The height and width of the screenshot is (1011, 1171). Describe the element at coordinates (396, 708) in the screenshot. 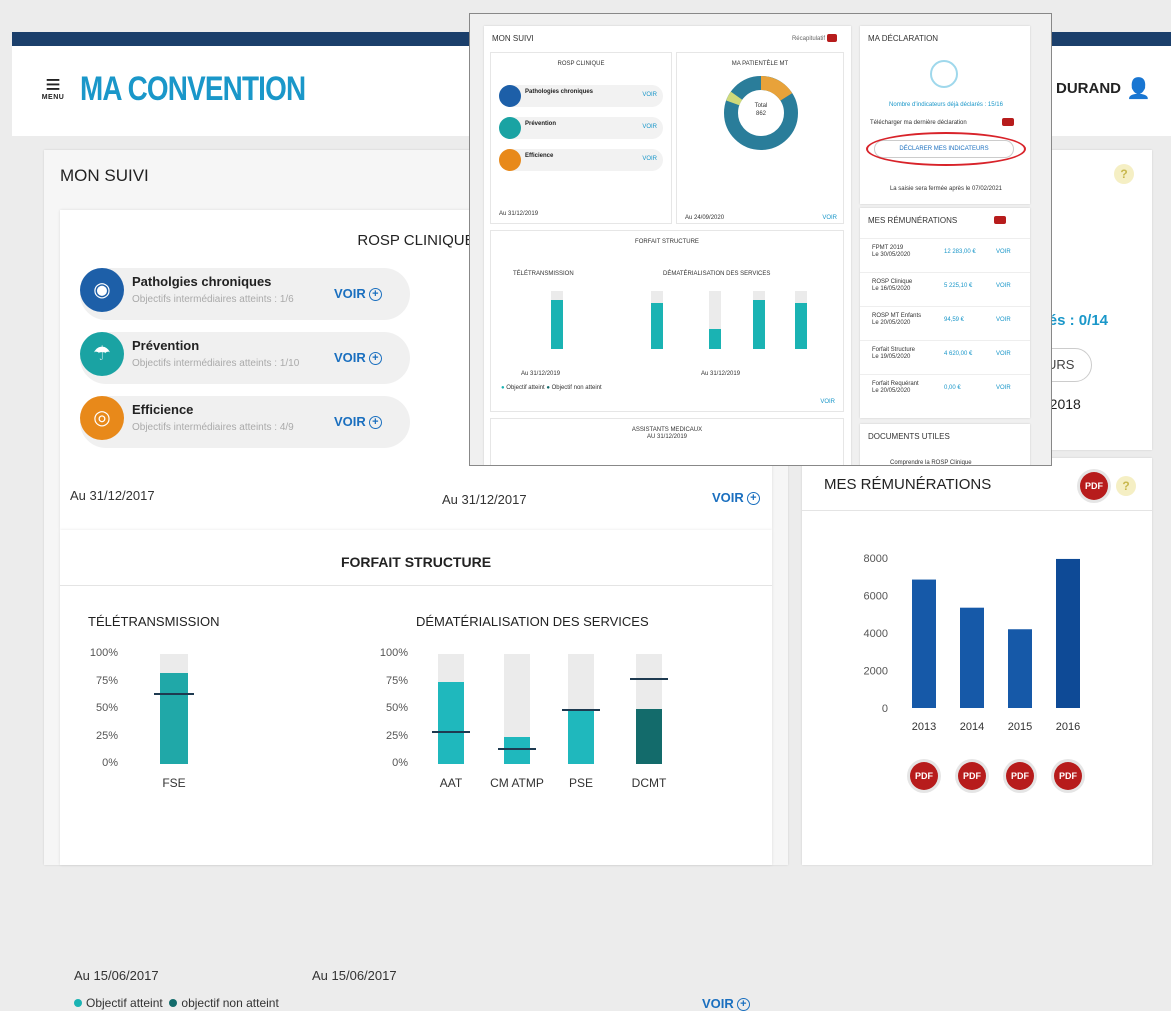

I see `axis-tick: 50%` at that location.